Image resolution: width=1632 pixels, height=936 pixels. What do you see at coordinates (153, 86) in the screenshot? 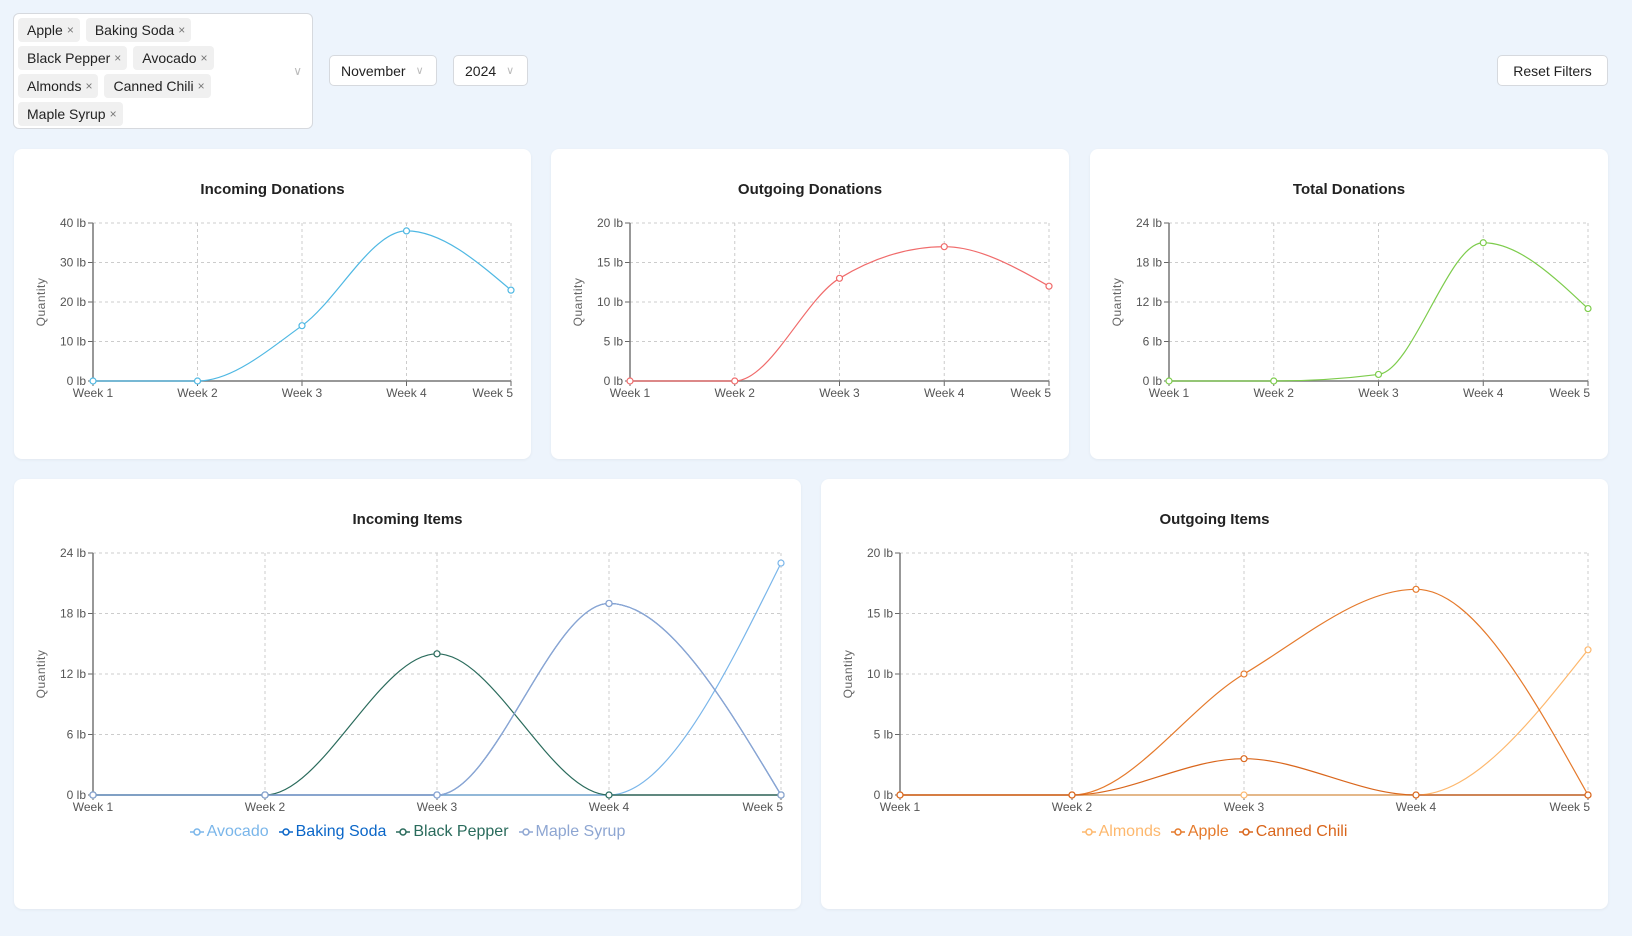
I see `tag-label: Canned Chili` at bounding box center [153, 86].